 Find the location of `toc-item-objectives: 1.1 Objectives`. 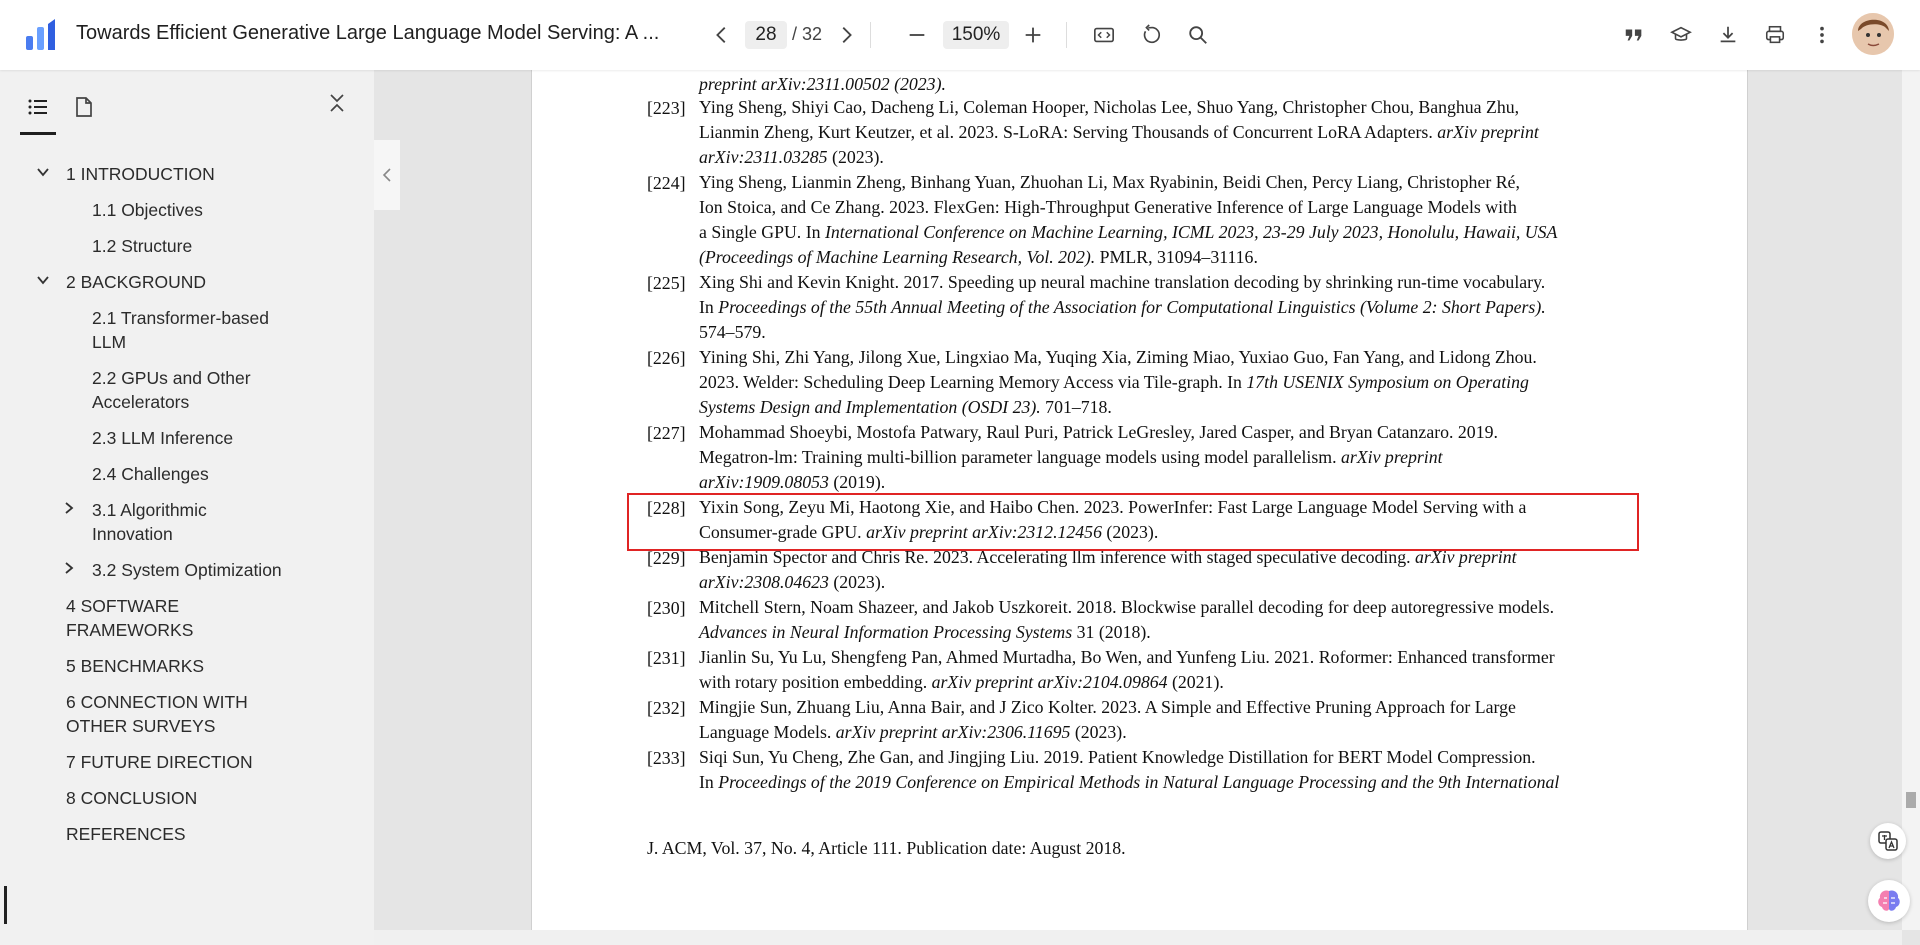

toc-item-objectives: 1.1 Objectives is located at coordinates (147, 210).